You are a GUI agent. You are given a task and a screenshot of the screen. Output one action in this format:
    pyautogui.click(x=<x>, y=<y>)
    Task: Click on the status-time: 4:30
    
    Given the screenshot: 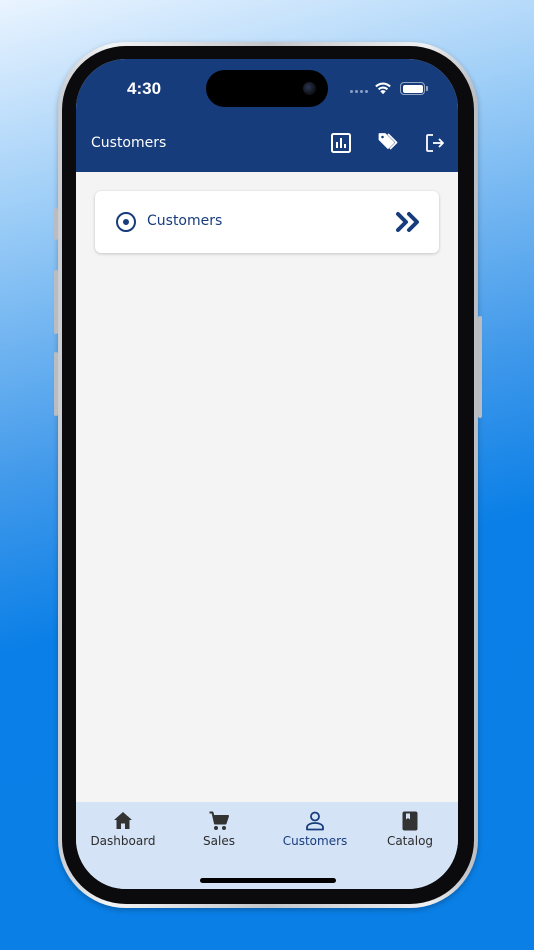 What is the action you would take?
    pyautogui.click(x=144, y=88)
    